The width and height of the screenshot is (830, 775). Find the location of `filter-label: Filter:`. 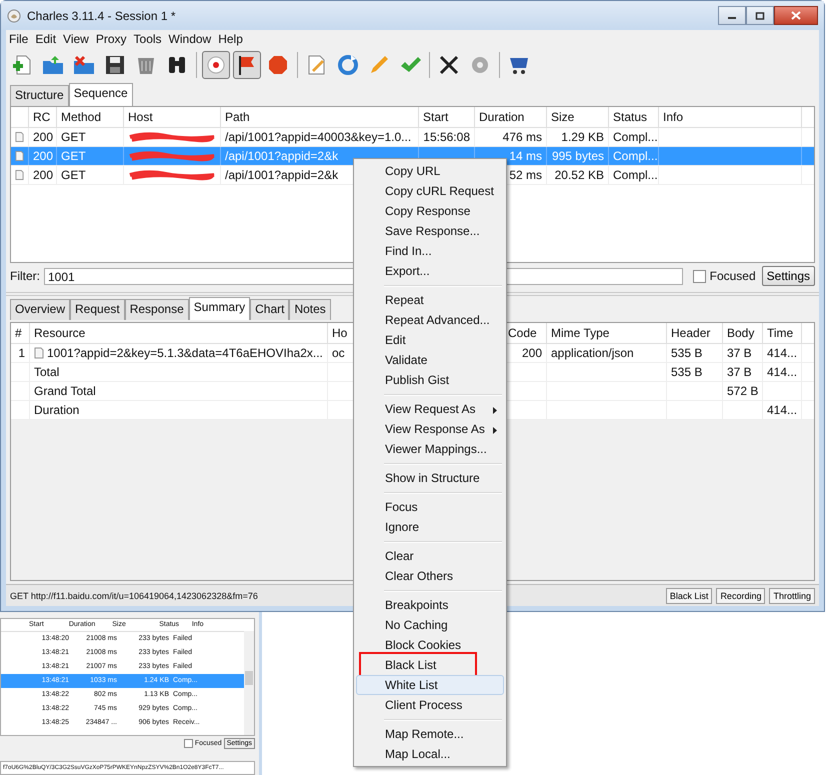

filter-label: Filter: is located at coordinates (25, 276).